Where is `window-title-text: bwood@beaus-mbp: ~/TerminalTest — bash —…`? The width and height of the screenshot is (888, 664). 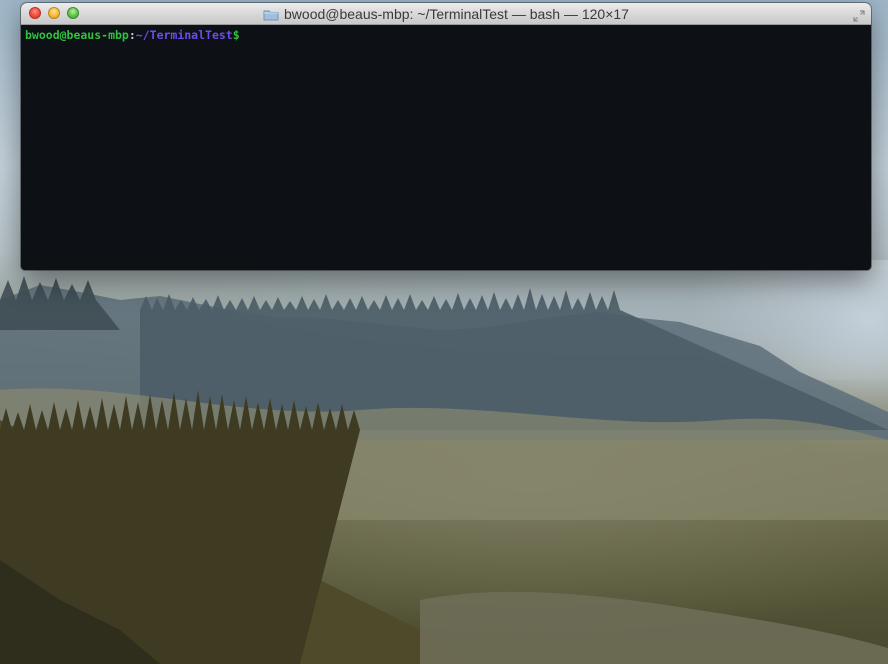 window-title-text: bwood@beaus-mbp: ~/TerminalTest — bash —… is located at coordinates (456, 13).